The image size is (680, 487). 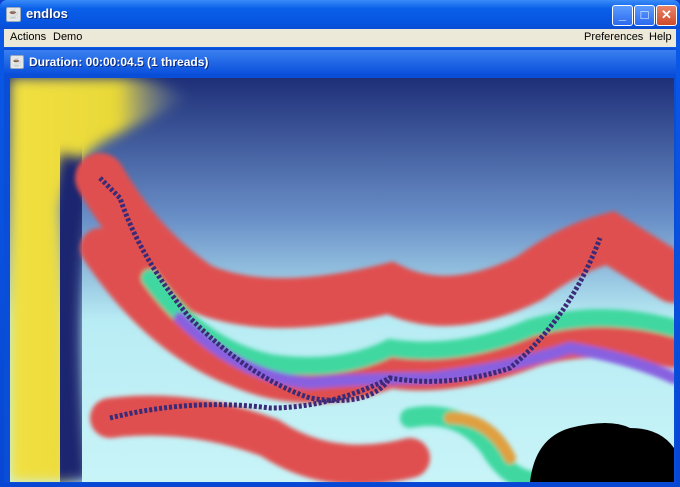 What do you see at coordinates (613, 37) in the screenshot?
I see `menu-preferences: Preferences` at bounding box center [613, 37].